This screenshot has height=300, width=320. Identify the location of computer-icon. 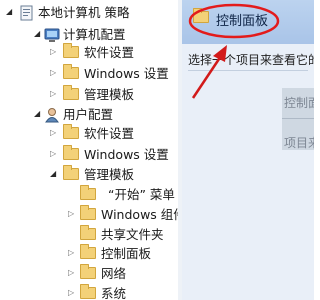
(52, 35).